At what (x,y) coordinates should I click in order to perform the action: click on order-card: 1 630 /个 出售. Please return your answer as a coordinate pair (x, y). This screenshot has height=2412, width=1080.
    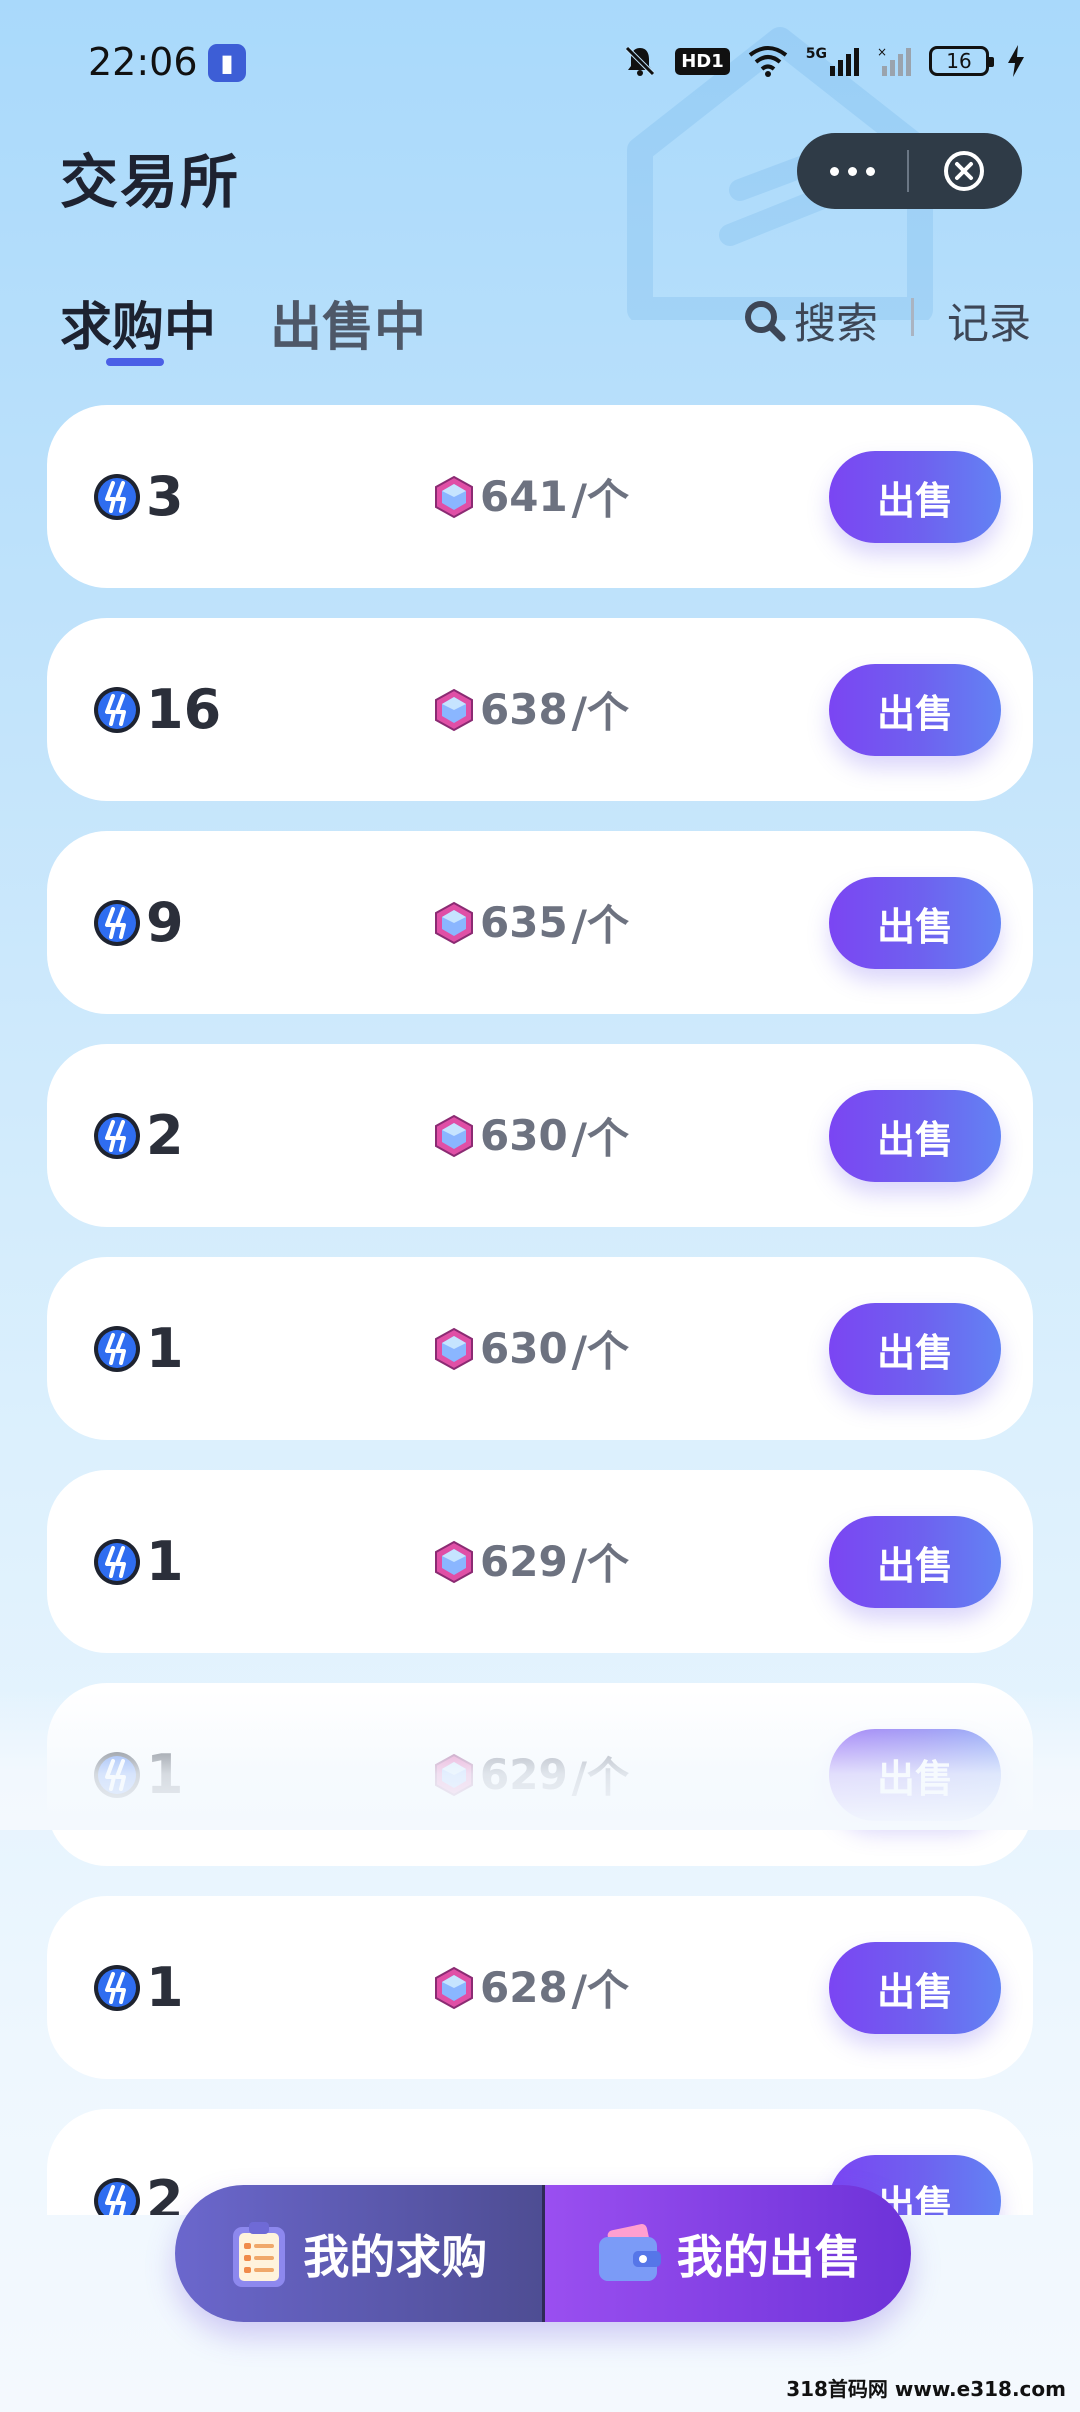
    Looking at the image, I should click on (540, 1348).